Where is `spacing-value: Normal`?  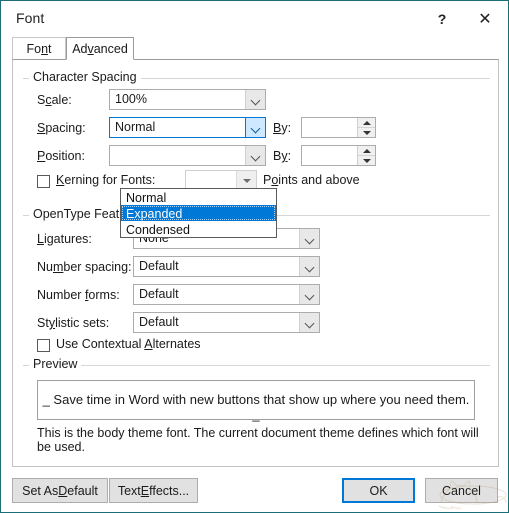 spacing-value: Normal is located at coordinates (135, 127).